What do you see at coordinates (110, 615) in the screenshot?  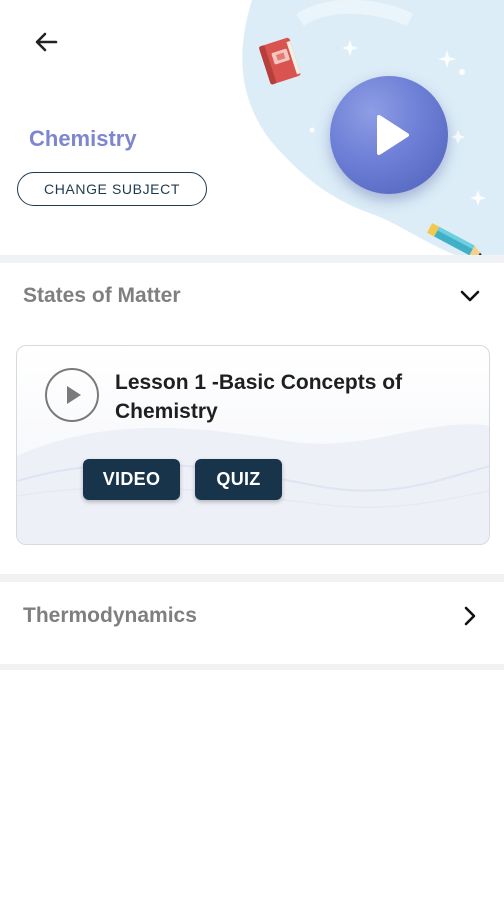 I see `section-title: Thermodynamics` at bounding box center [110, 615].